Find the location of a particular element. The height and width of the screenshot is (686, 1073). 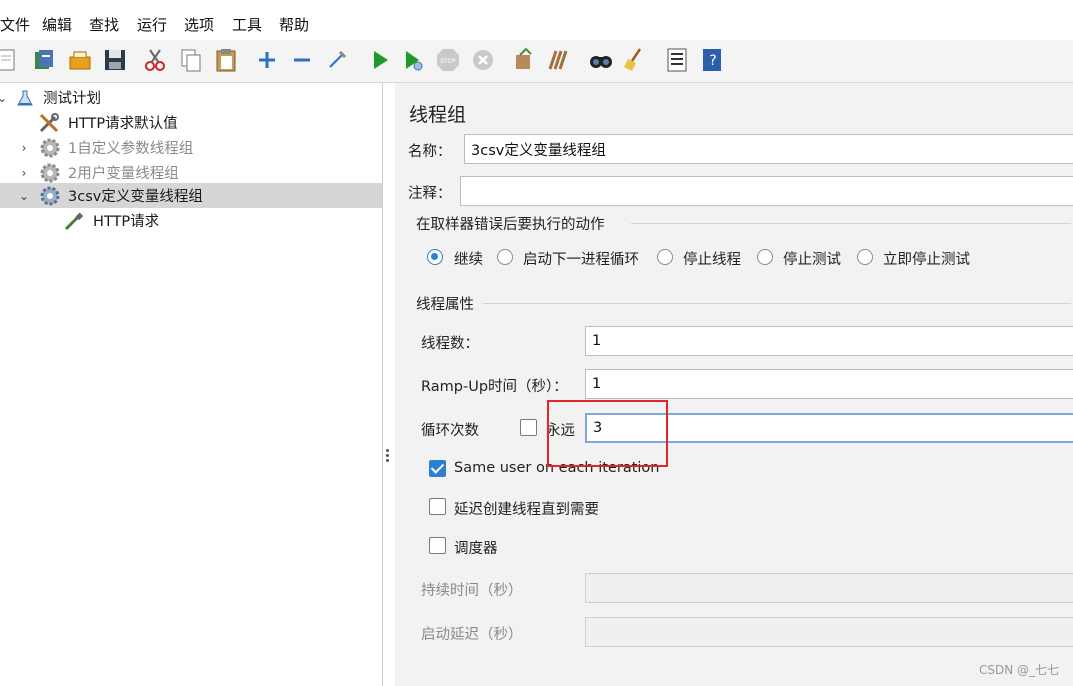

expand-icon is located at coordinates (267, 60).